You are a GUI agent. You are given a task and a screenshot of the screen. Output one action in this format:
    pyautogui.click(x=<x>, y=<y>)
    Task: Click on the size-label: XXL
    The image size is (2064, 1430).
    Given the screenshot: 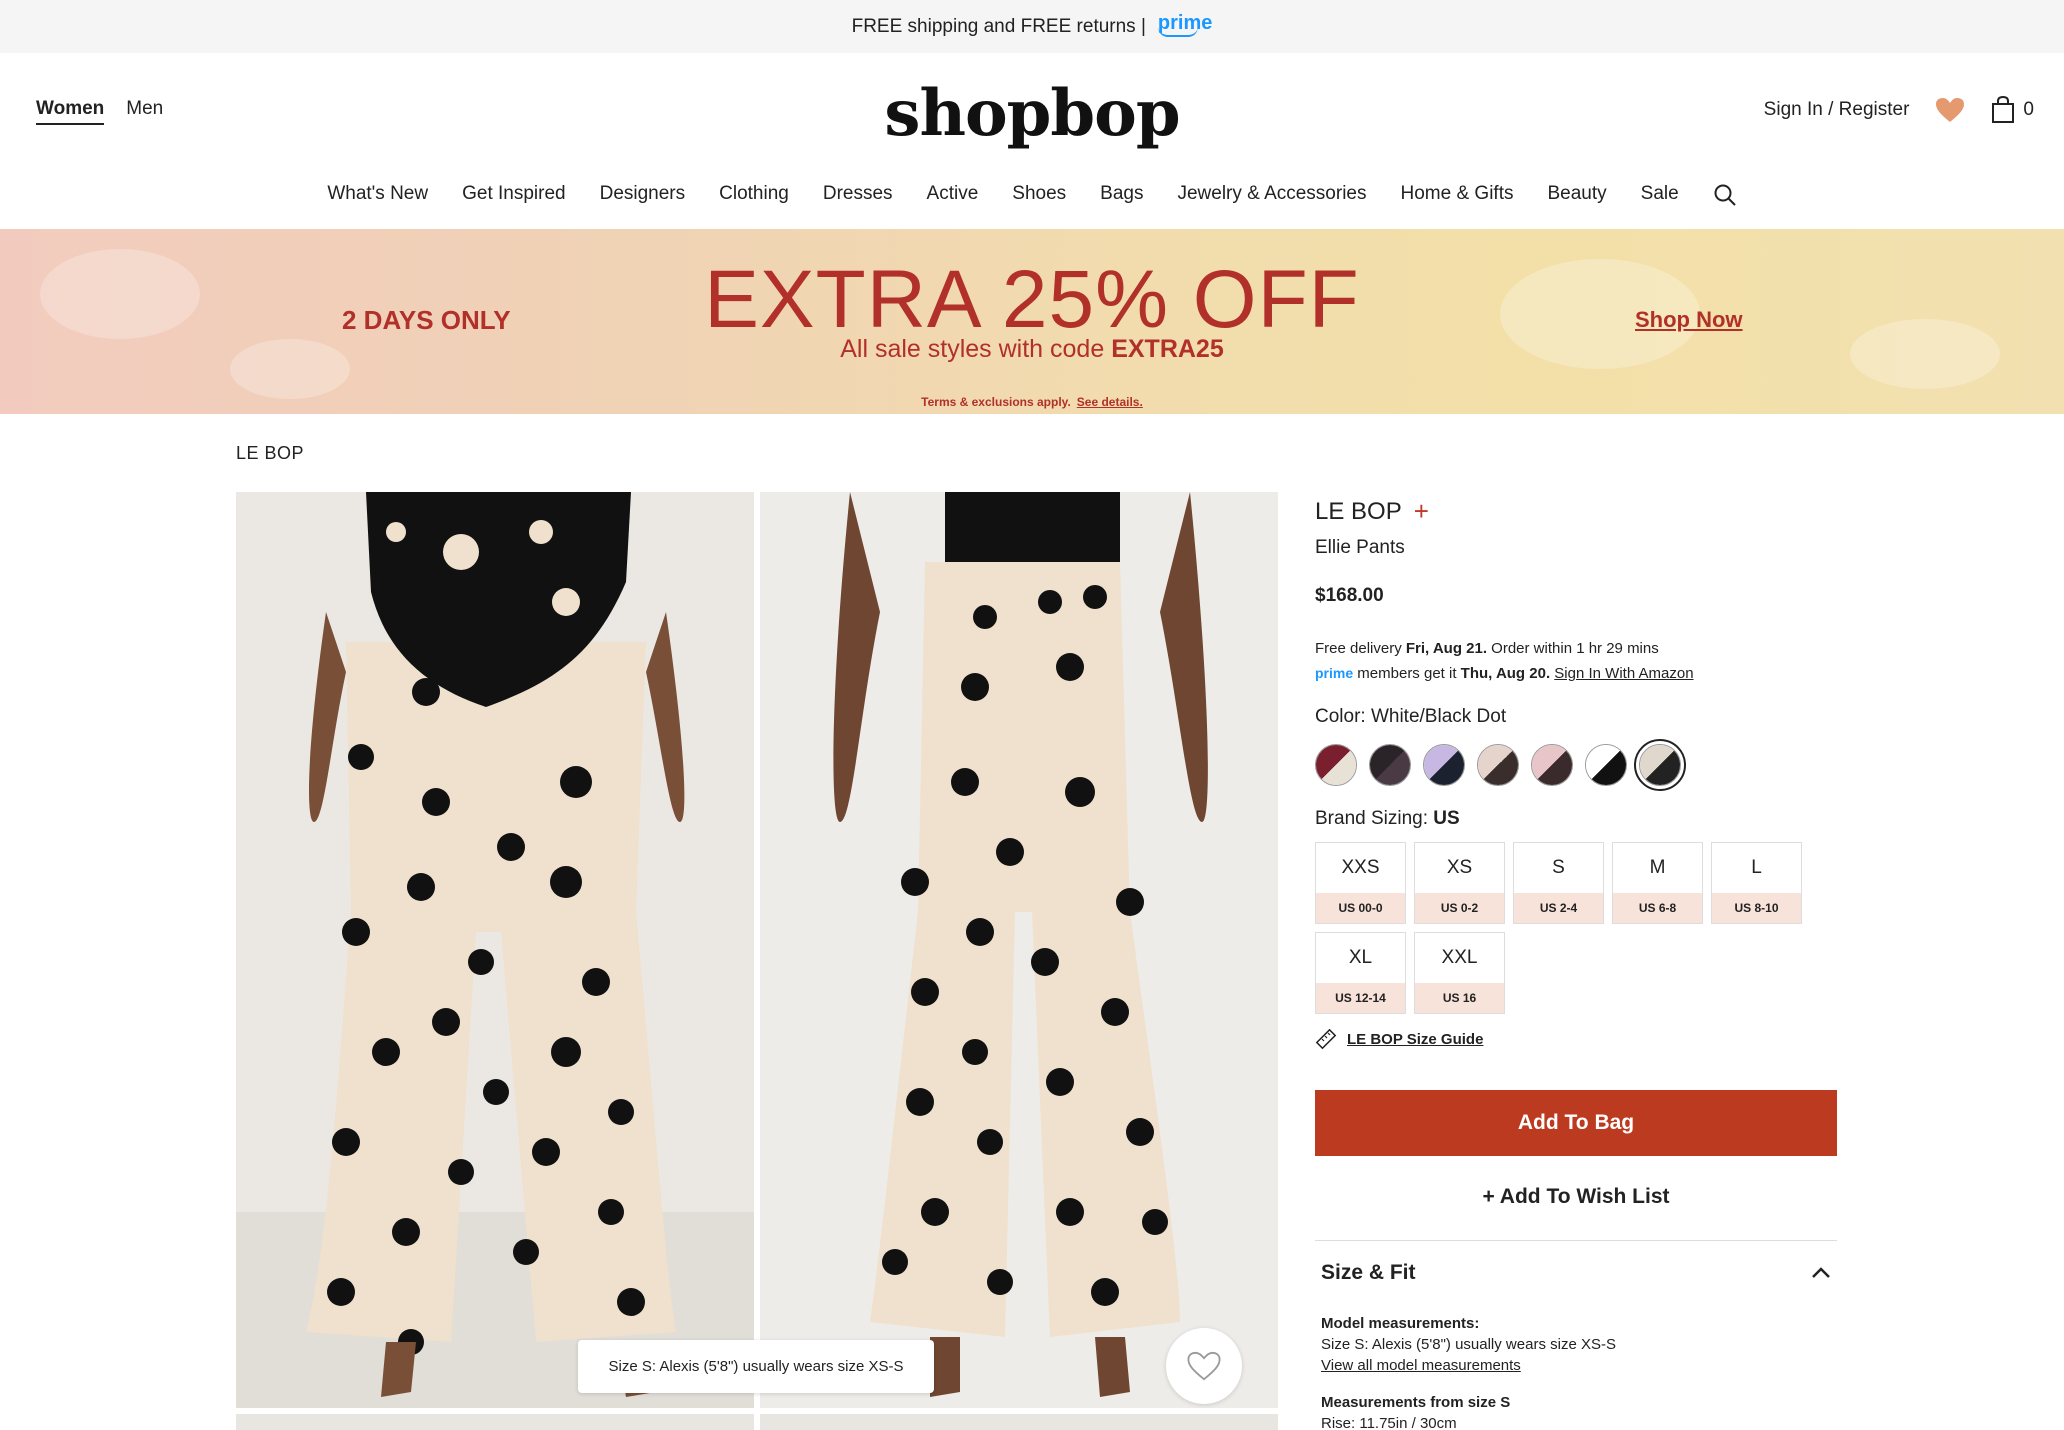 What is the action you would take?
    pyautogui.click(x=1459, y=957)
    